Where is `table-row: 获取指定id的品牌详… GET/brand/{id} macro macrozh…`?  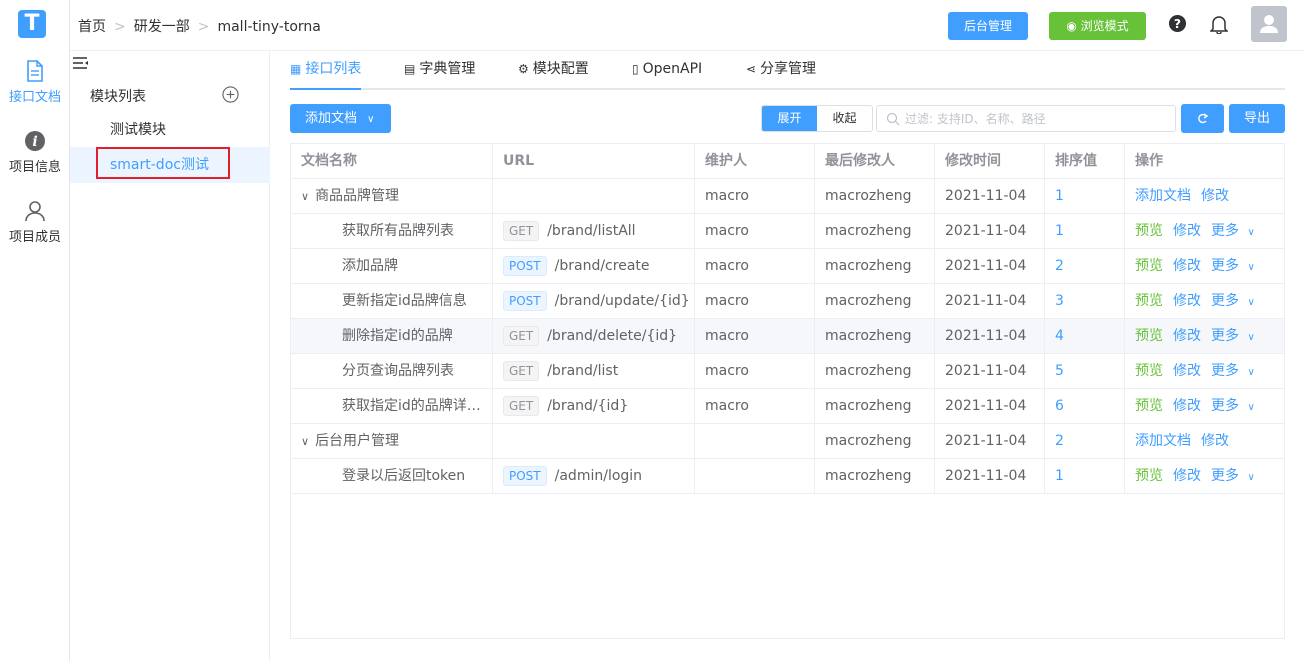 table-row: 获取指定id的品牌详… GET/brand/{id} macro macrozh… is located at coordinates (787, 406).